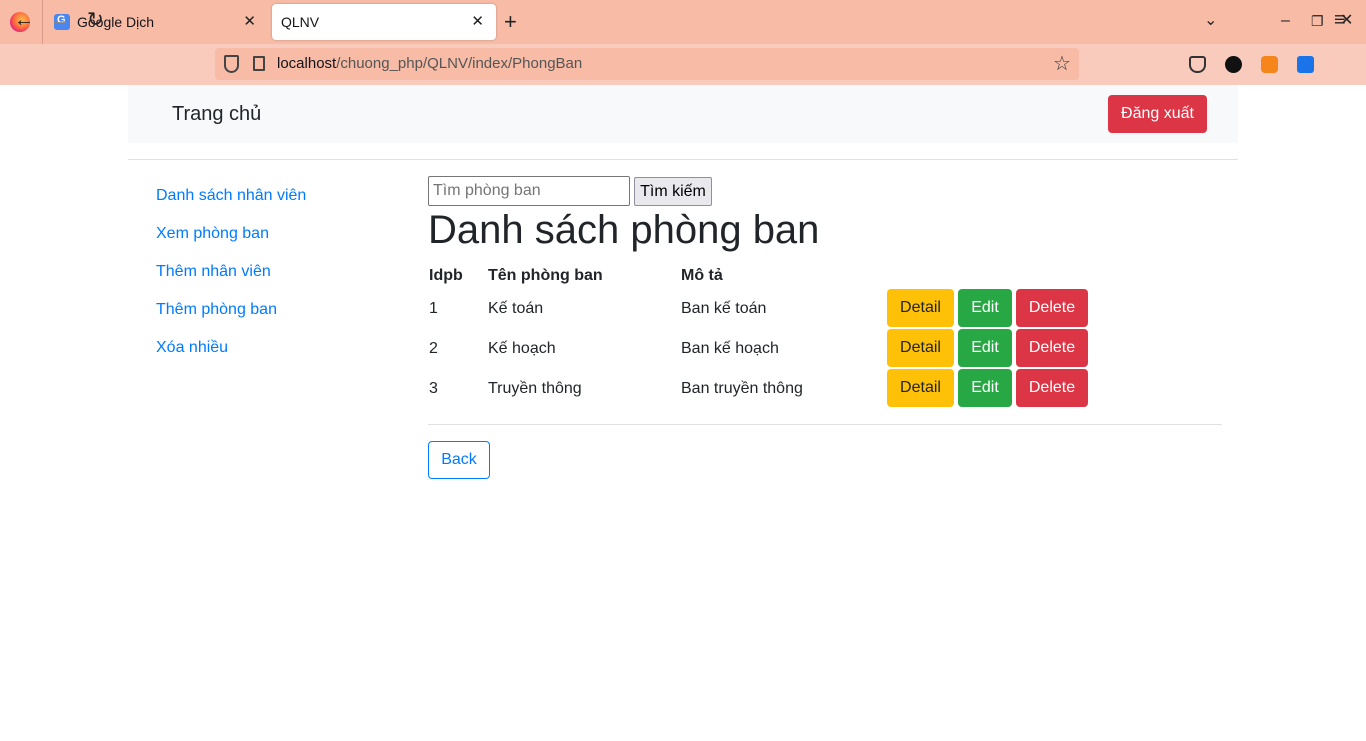 The height and width of the screenshot is (741, 1366). I want to click on page-title: Danh sách phòng ban, so click(624, 230).